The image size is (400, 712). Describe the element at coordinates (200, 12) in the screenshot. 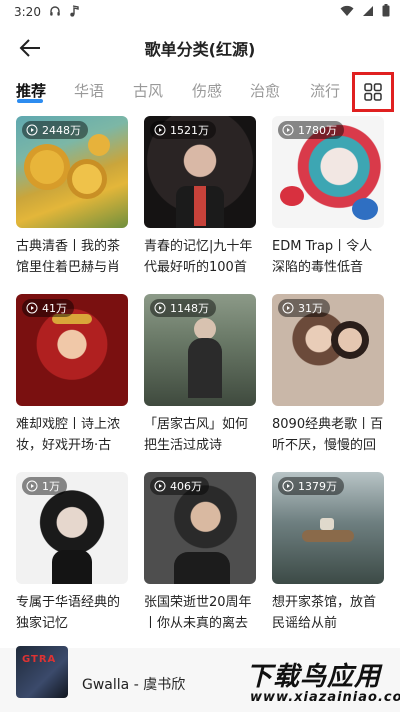

I see `status-bar: 3:20` at that location.